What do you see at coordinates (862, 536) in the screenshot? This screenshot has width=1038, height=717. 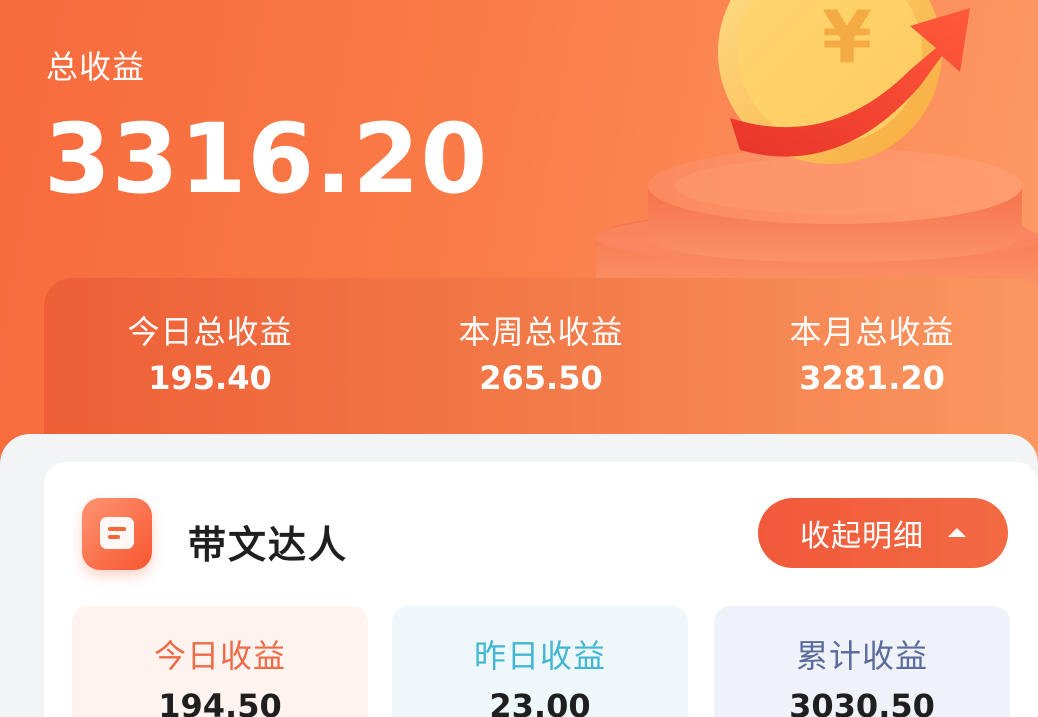 I see `collapse-details-label: 收起明细` at bounding box center [862, 536].